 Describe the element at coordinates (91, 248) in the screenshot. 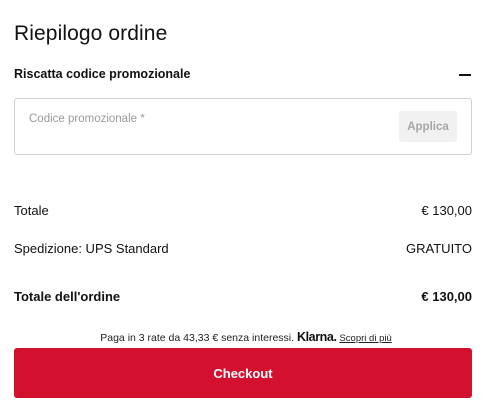

I see `shipping-label: Spedizione: UPS Standard` at that location.